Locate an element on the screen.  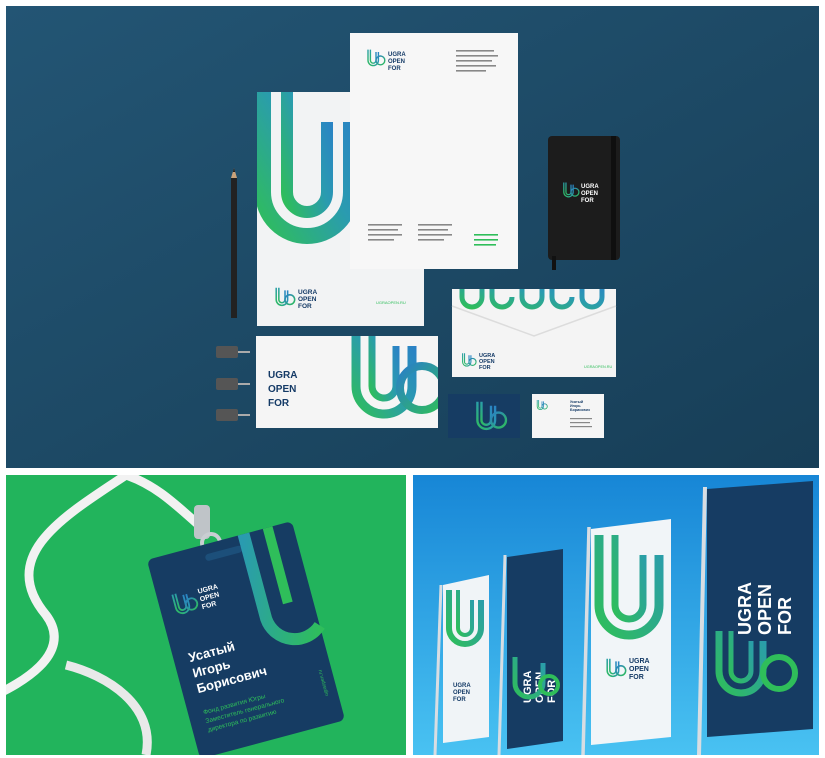
folder-logo-line-2: OPEN is located at coordinates (307, 299).